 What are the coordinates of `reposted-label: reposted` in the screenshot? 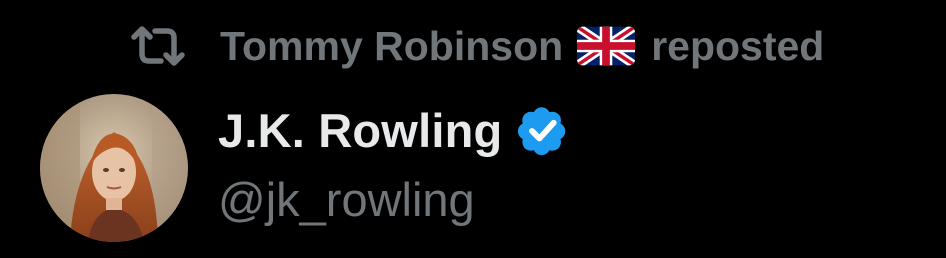 It's located at (738, 45).